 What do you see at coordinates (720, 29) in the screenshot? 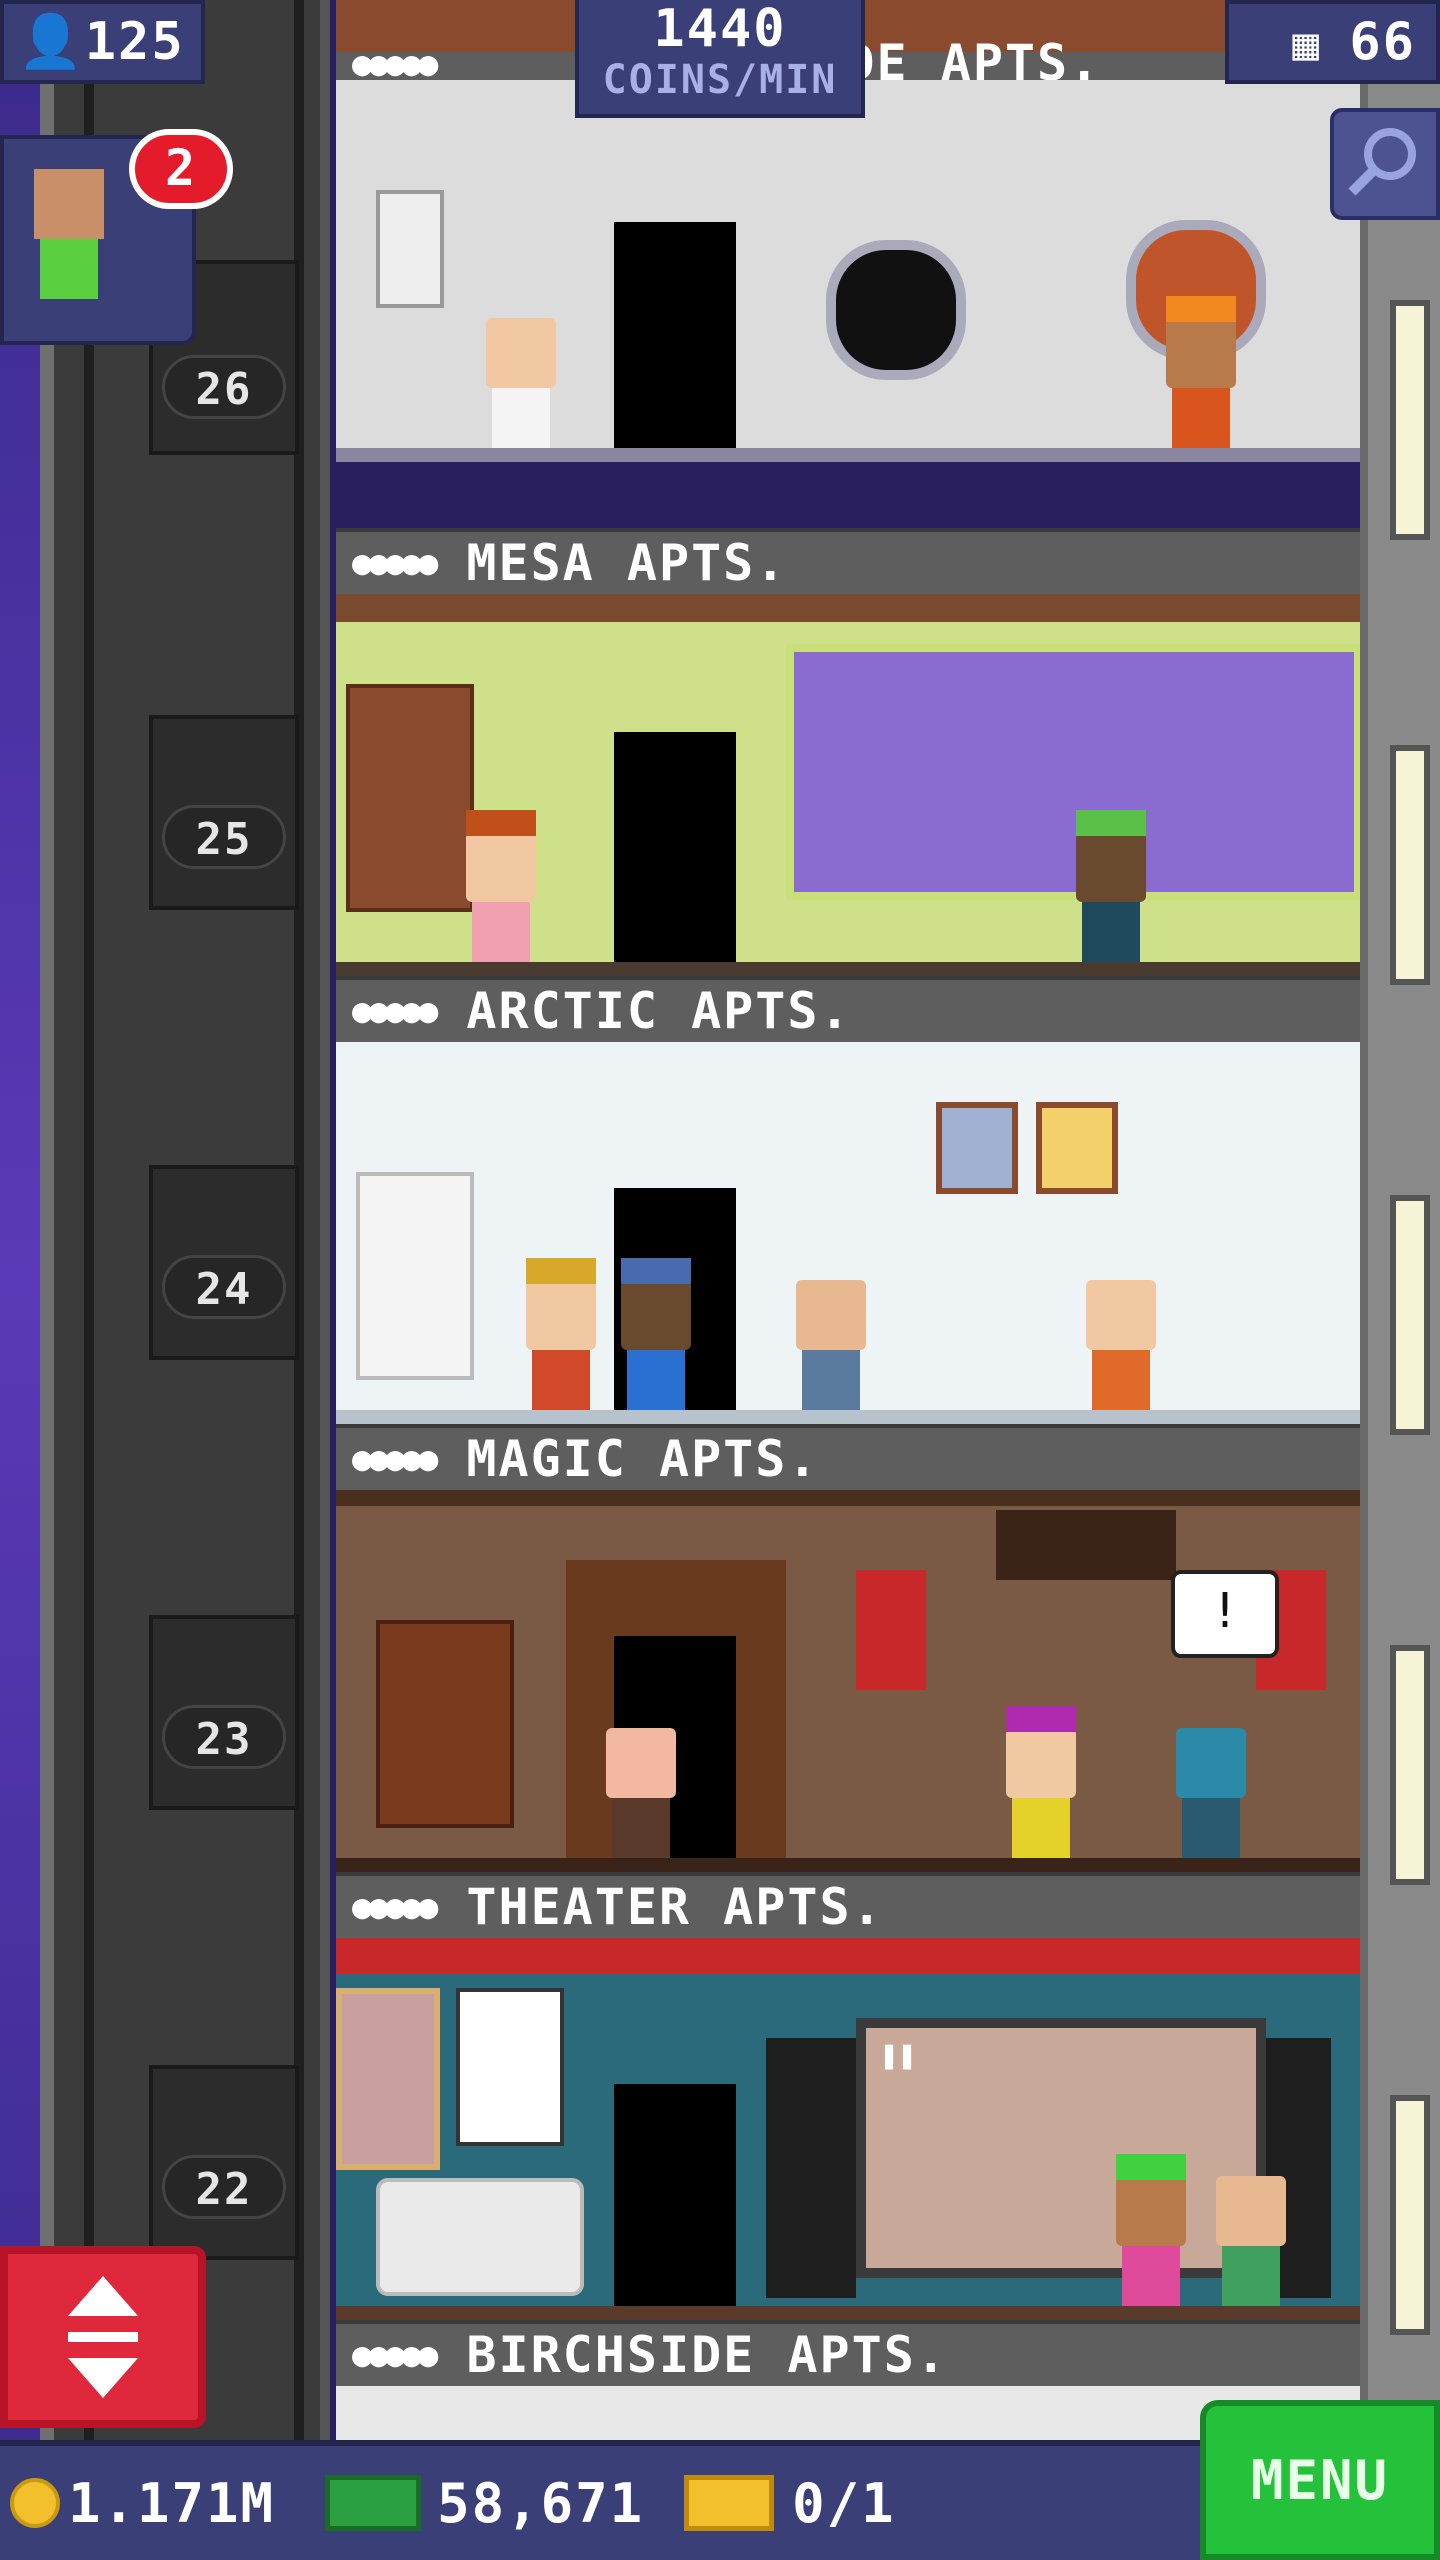
I see `coins-rate-value: 1440` at bounding box center [720, 29].